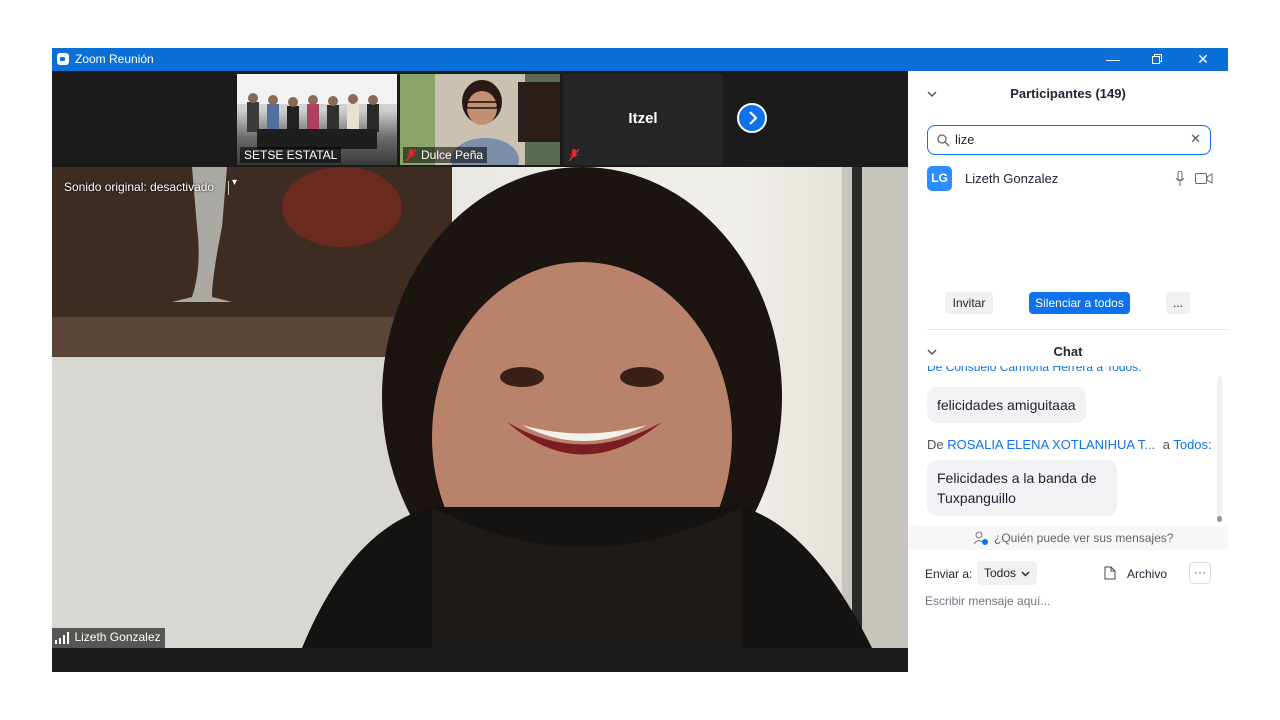  I want to click on scrollbar-thumb, so click(1219, 519).